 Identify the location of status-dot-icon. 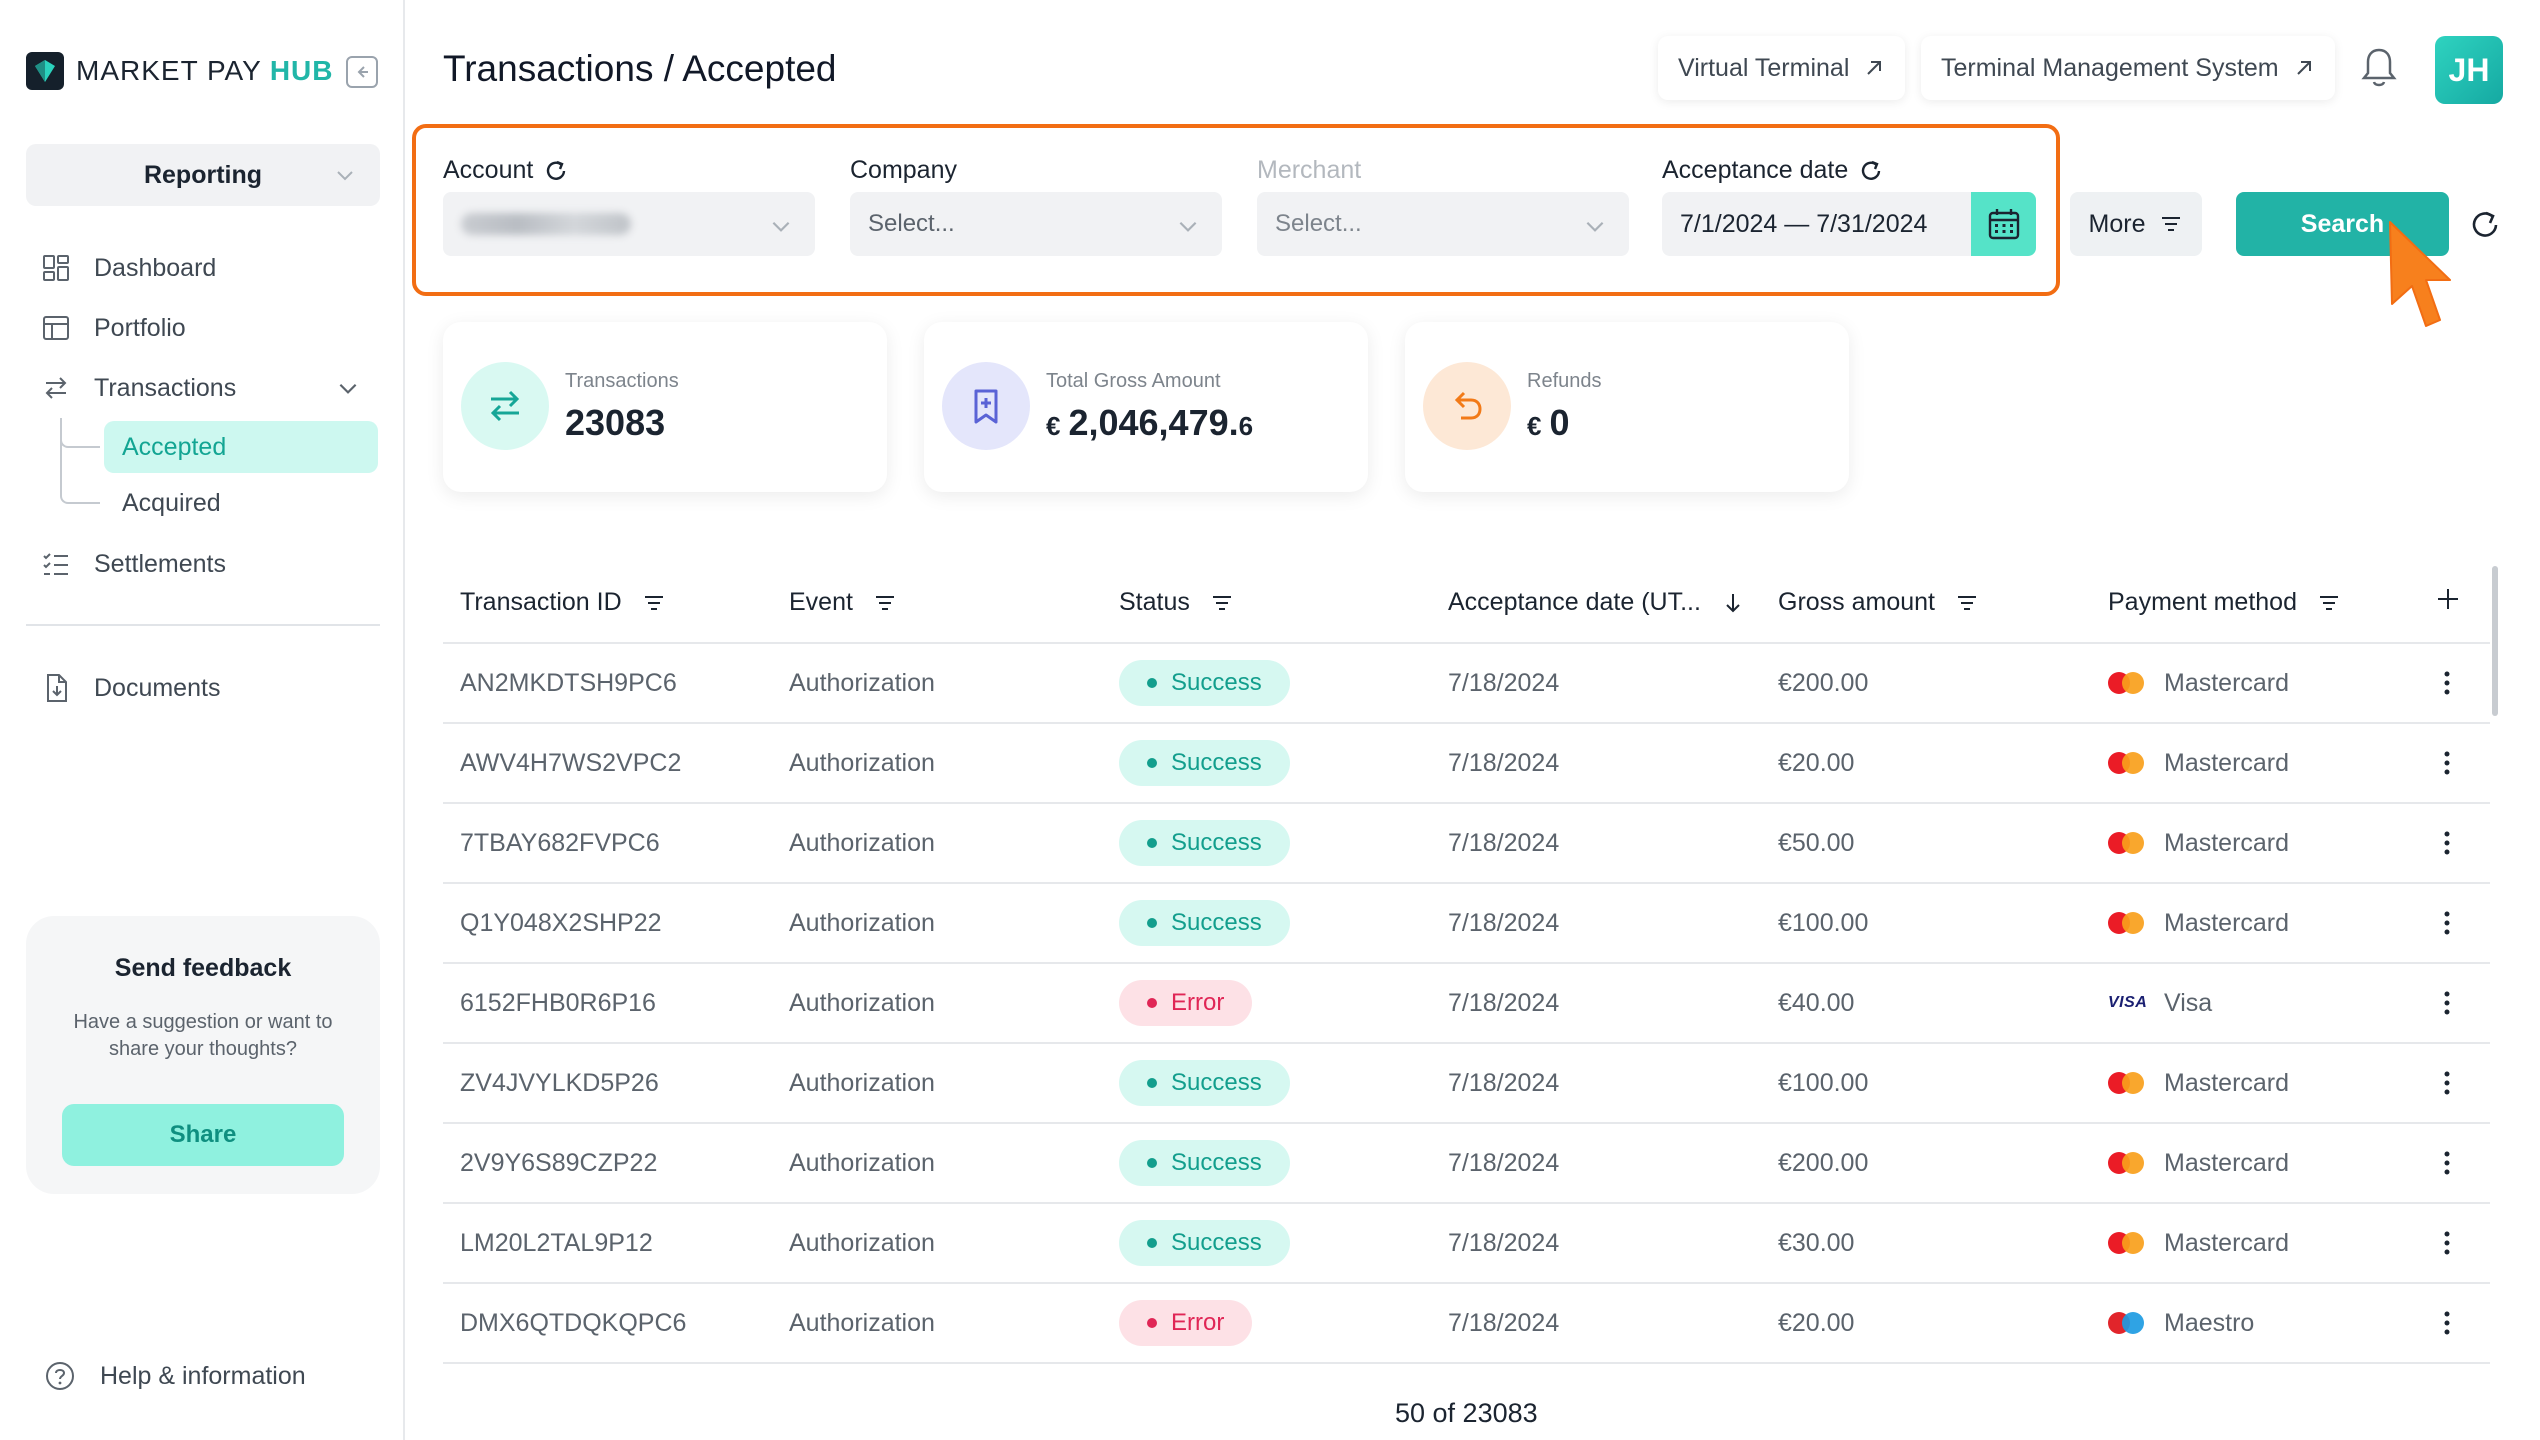
(1152, 1323).